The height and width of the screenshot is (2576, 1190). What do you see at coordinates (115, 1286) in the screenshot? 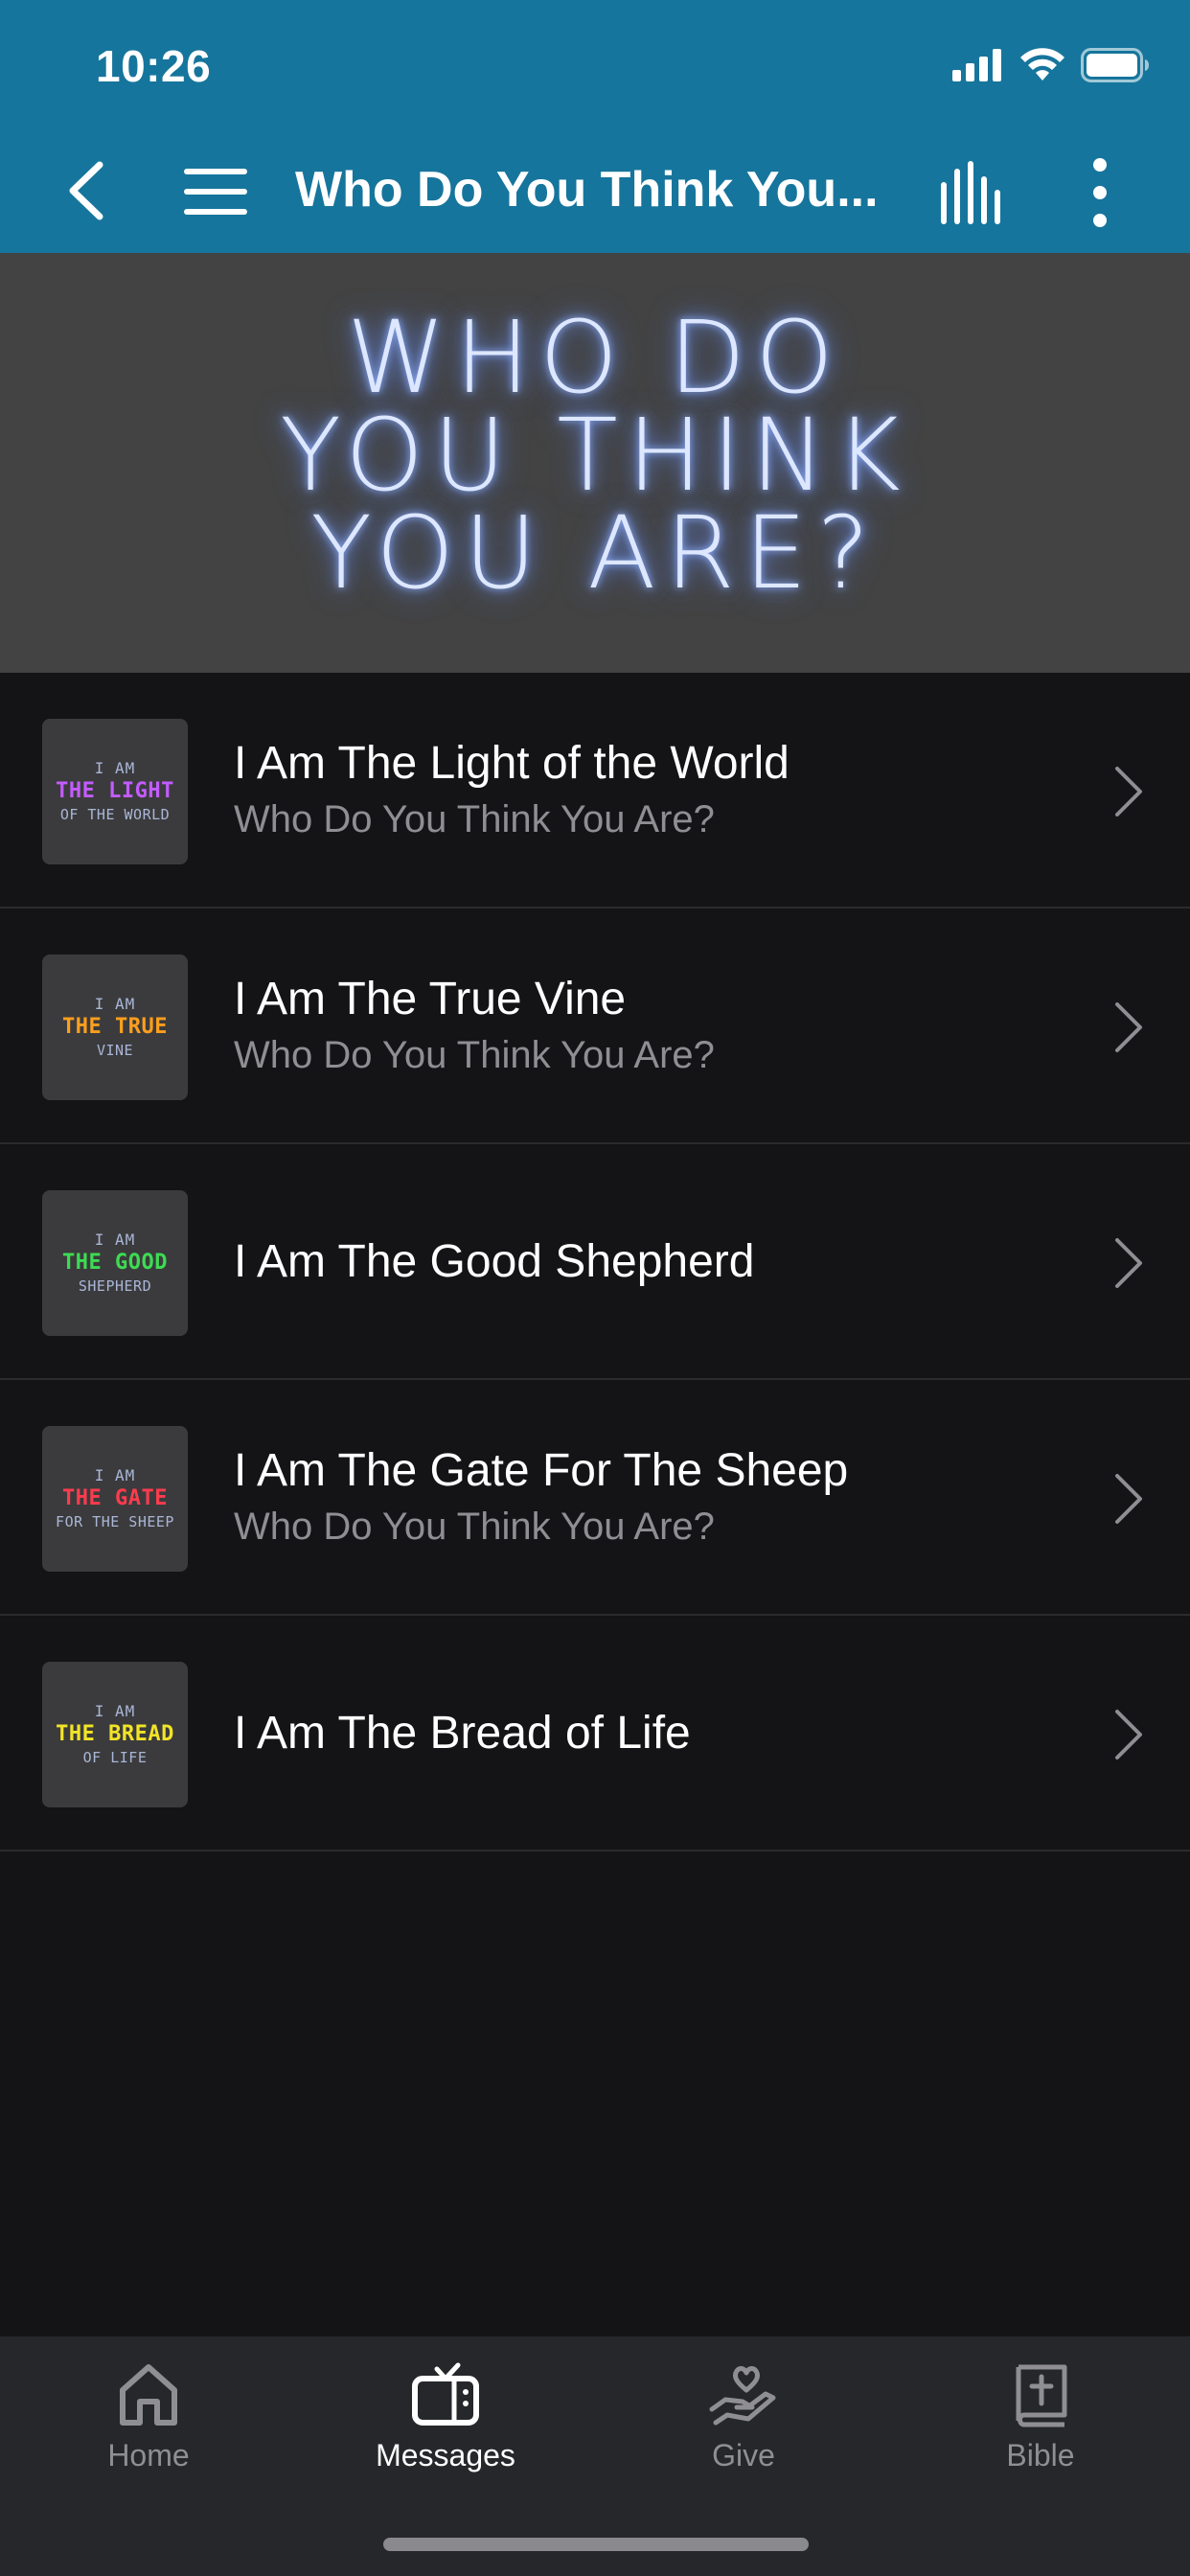
I see `thumbnail-line3: SHEPHERD` at bounding box center [115, 1286].